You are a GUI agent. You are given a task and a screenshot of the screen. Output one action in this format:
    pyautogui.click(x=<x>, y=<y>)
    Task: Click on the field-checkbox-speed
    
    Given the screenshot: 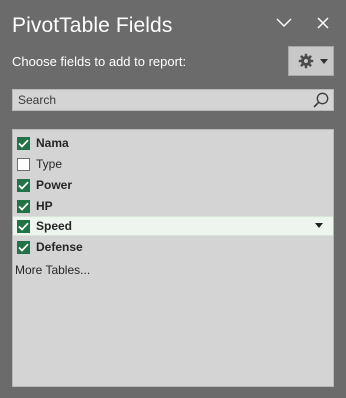 What is the action you would take?
    pyautogui.click(x=23, y=226)
    